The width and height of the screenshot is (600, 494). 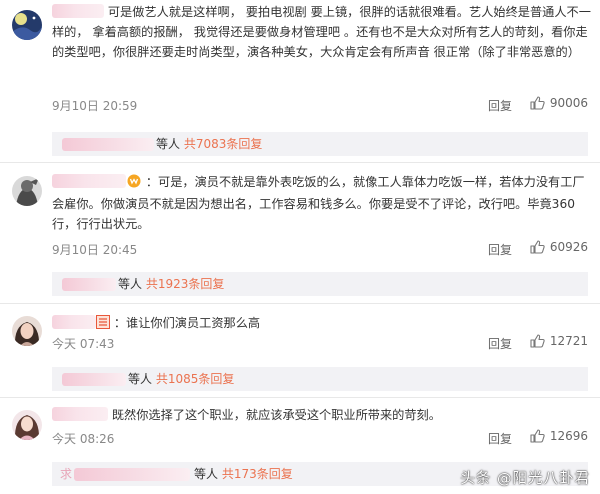 What do you see at coordinates (257, 474) in the screenshot?
I see `reply-count-link: 共173条回复` at bounding box center [257, 474].